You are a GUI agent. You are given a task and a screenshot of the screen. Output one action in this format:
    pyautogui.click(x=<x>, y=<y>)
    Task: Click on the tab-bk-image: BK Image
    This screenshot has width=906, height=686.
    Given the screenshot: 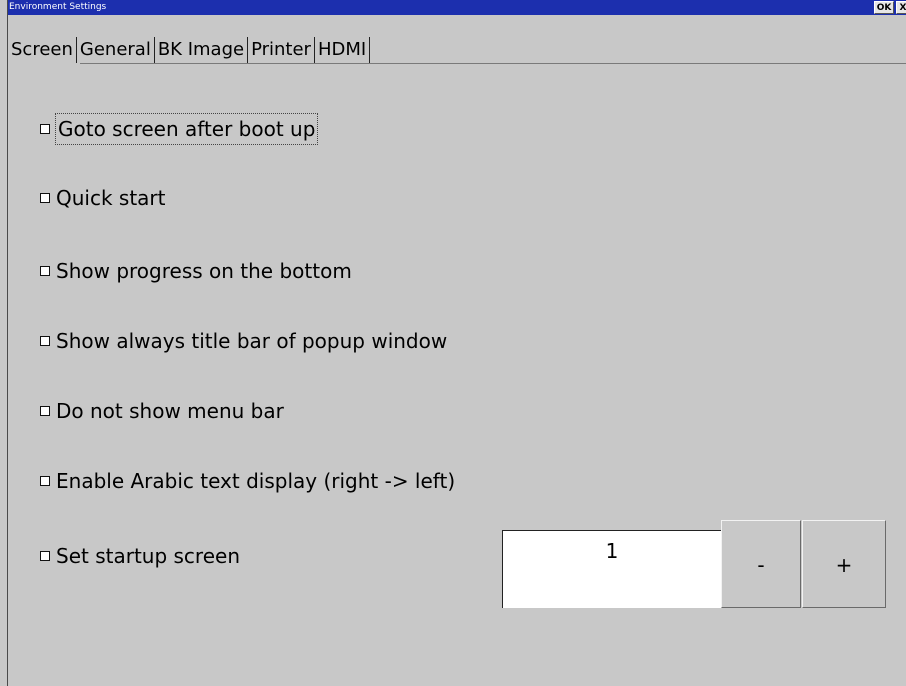 What is the action you would take?
    pyautogui.click(x=202, y=50)
    